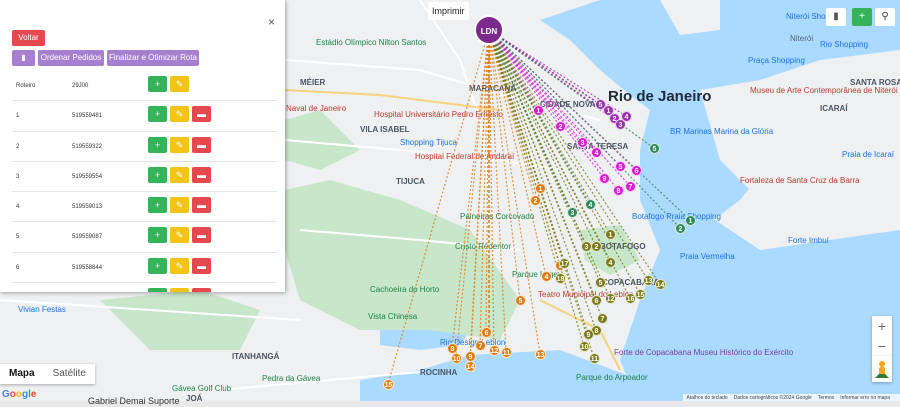 The width and height of the screenshot is (900, 407). I want to click on route-line-magenta, so click(546, 104).